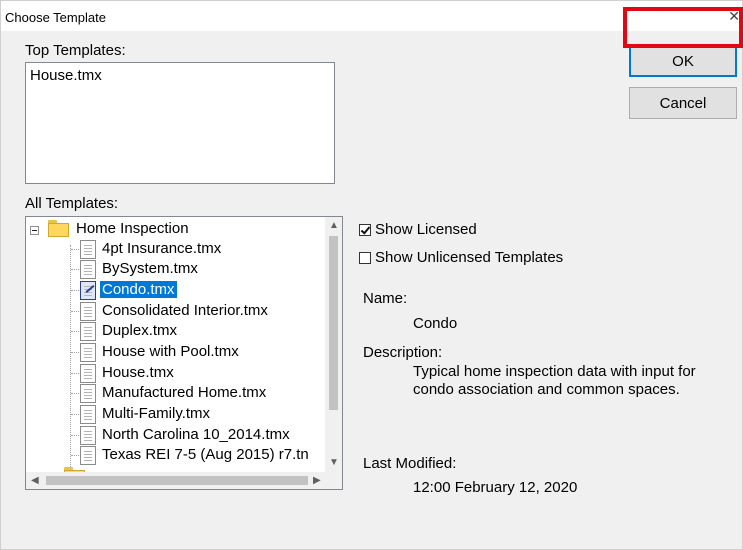  Describe the element at coordinates (184, 392) in the screenshot. I see `tree-item-label: Manufactured Home.tmx` at that location.